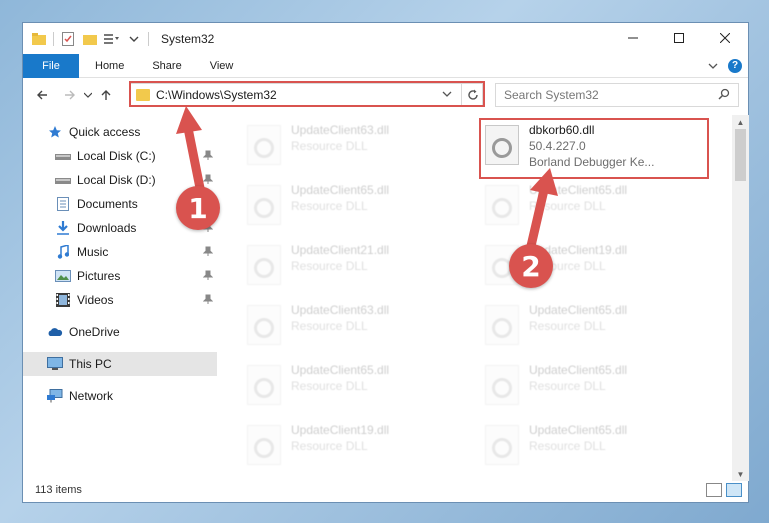 This screenshot has height=523, width=769. What do you see at coordinates (99, 276) in the screenshot?
I see `sidebar-item-label: Pictures` at bounding box center [99, 276].